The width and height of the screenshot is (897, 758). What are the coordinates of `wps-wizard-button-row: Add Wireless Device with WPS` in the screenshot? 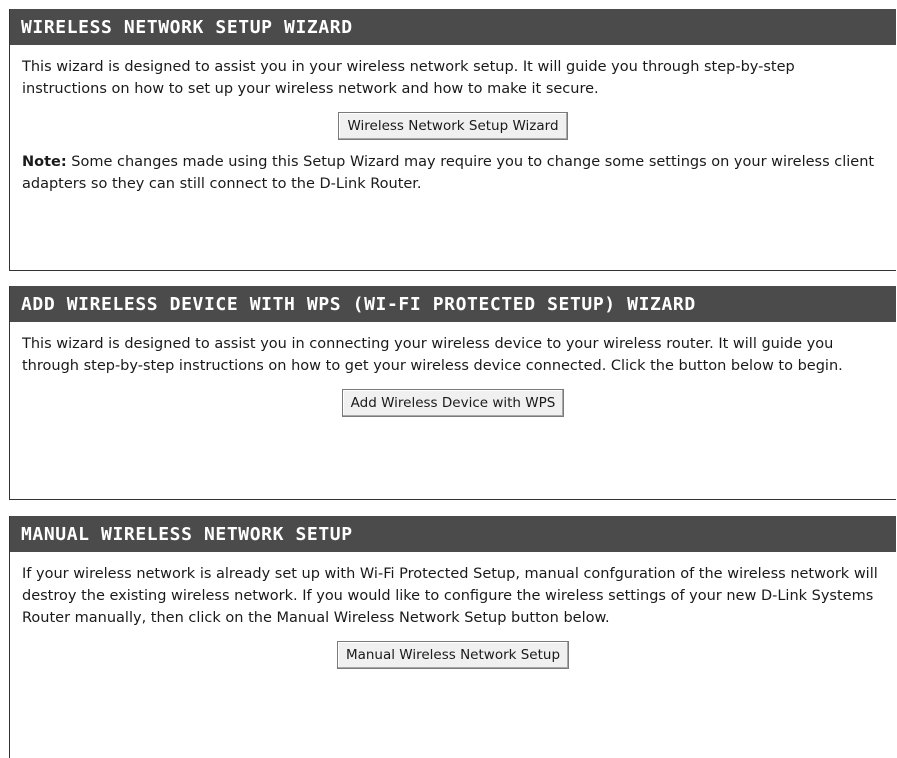 It's located at (453, 403).